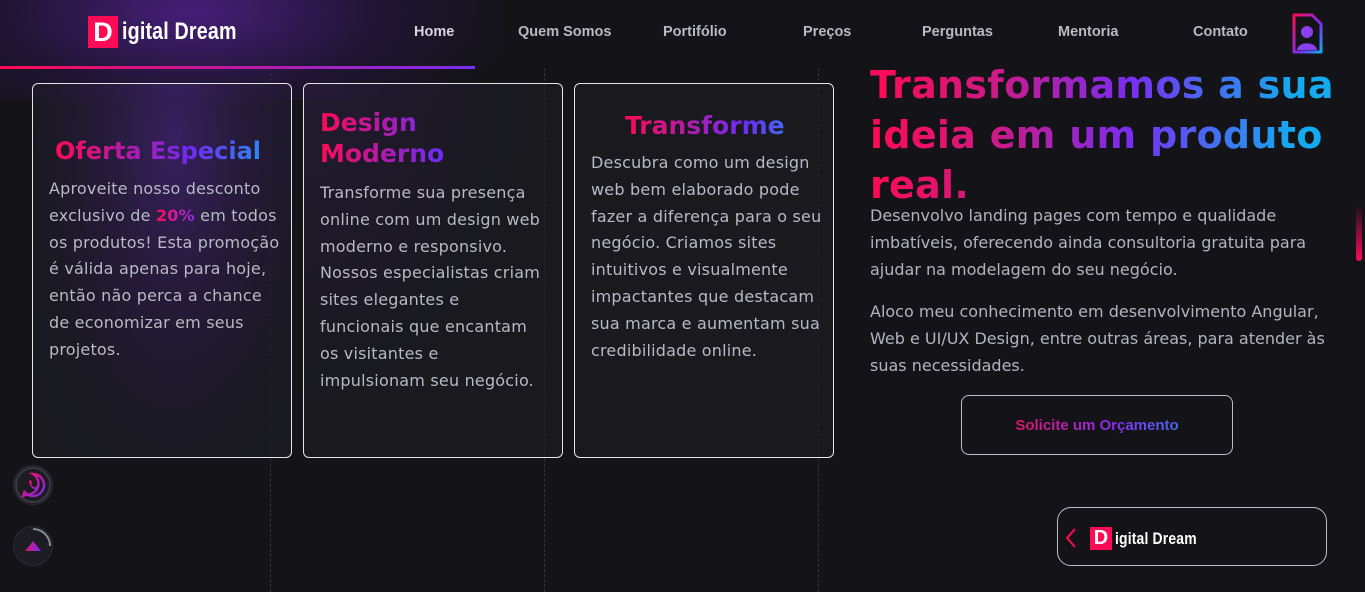  What do you see at coordinates (175, 215) in the screenshot?
I see `discount-highlight: 20%` at bounding box center [175, 215].